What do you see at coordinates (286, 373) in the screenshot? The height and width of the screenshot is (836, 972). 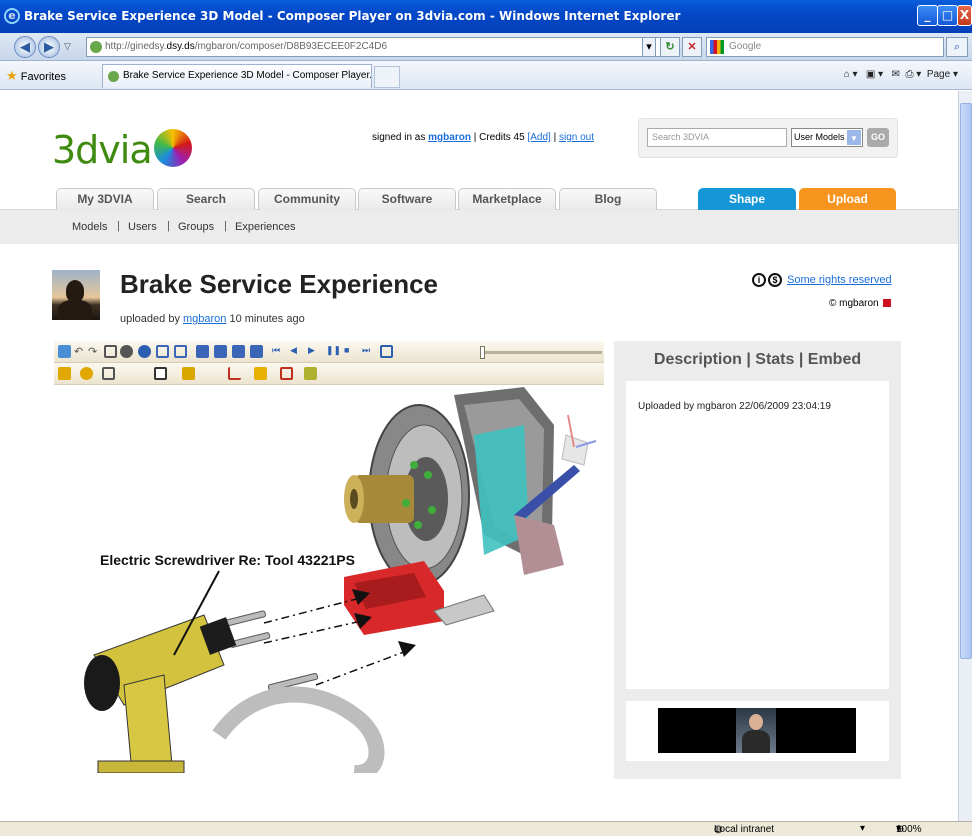 I see `section-icon` at bounding box center [286, 373].